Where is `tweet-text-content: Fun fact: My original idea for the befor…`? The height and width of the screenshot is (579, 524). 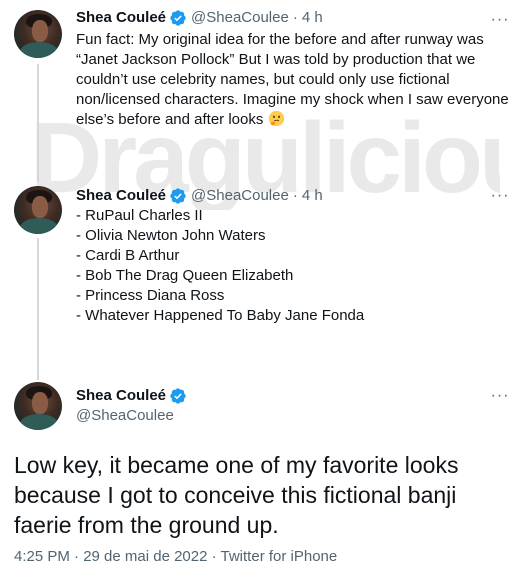 tweet-text-content: Fun fact: My original idea for the befor… is located at coordinates (292, 79).